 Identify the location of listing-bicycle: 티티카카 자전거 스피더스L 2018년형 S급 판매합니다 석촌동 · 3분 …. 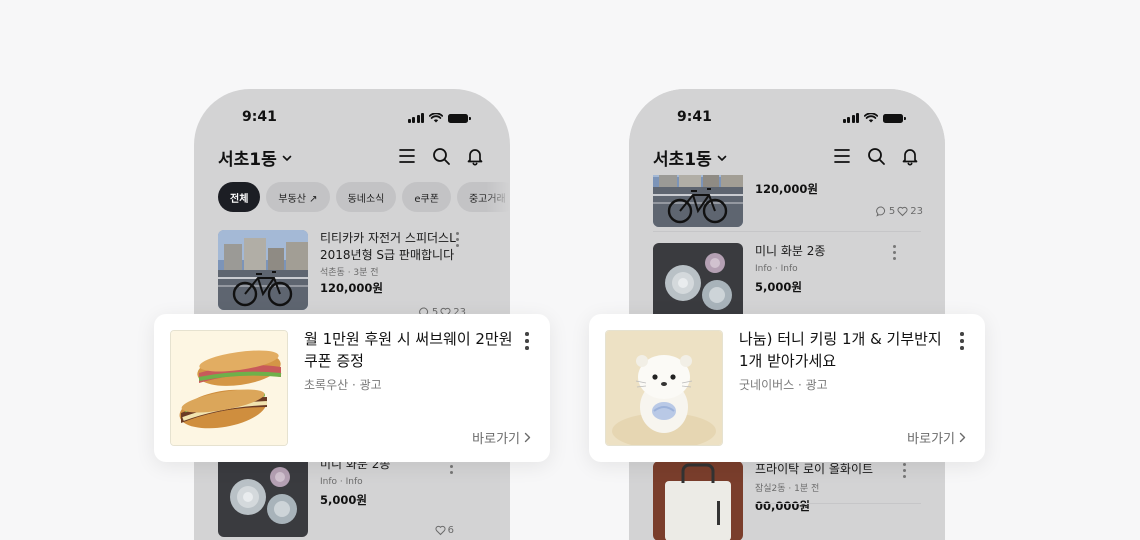
(353, 277).